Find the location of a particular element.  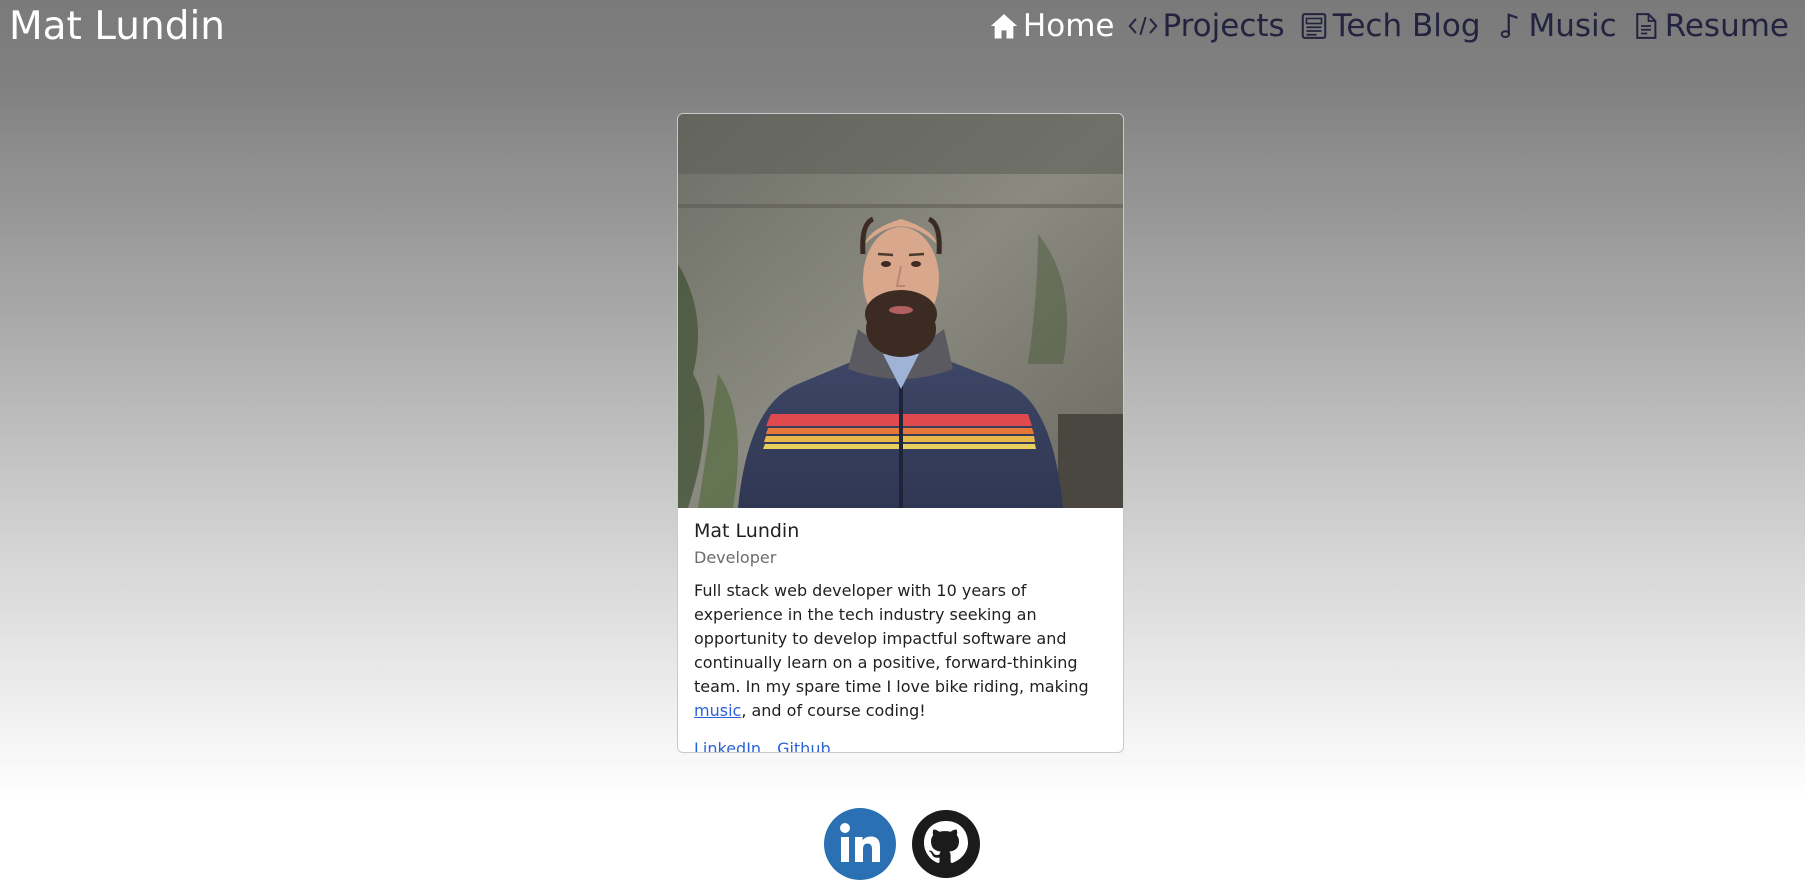

nav-projects: Projects is located at coordinates (1206, 26).